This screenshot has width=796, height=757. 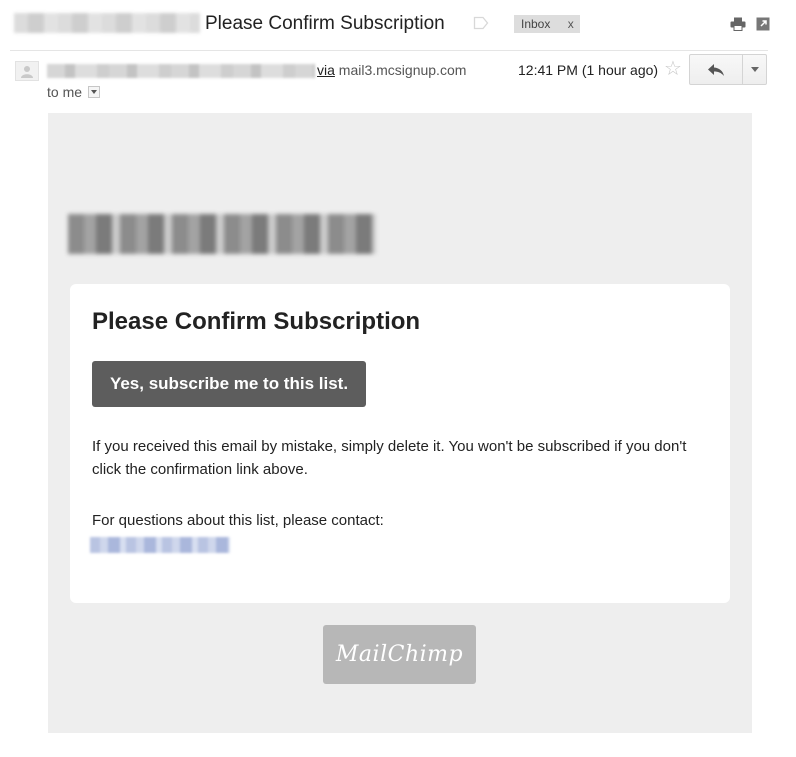 What do you see at coordinates (536, 24) in the screenshot?
I see `inbox-label-text: Inbox` at bounding box center [536, 24].